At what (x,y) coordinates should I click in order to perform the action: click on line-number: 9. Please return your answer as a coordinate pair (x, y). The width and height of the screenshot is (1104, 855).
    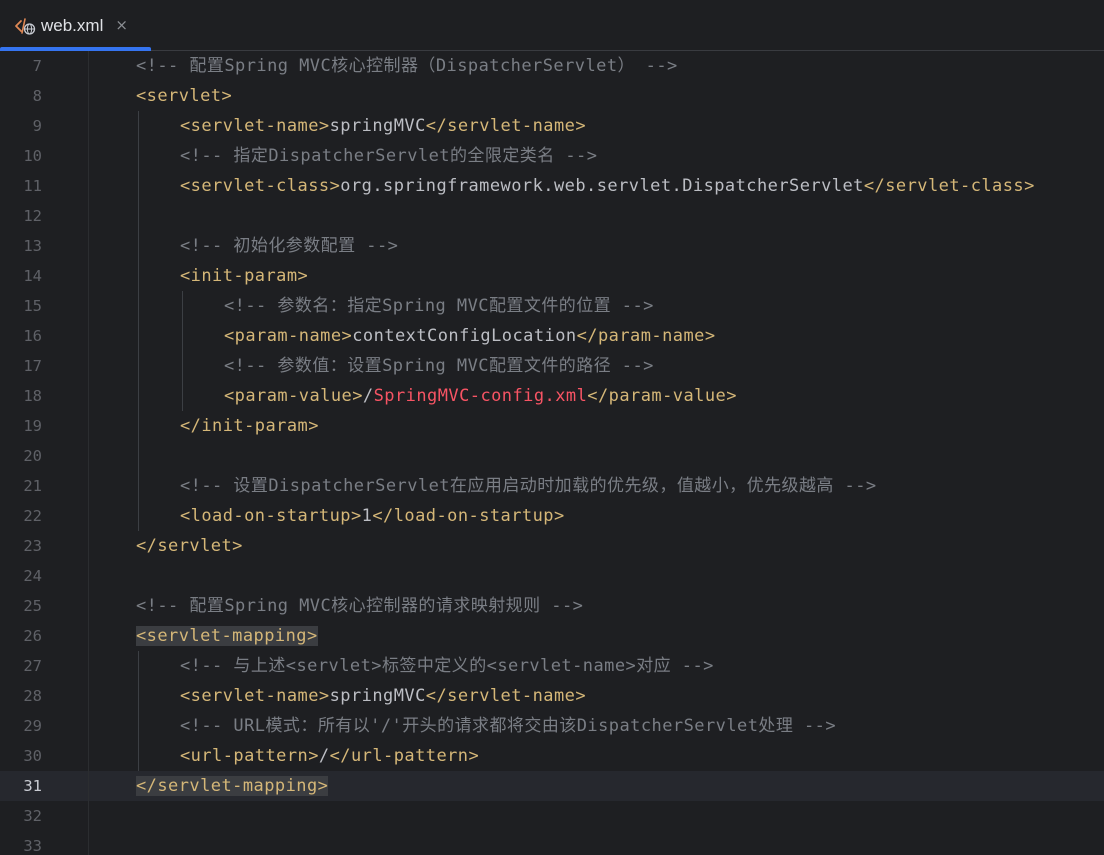
    Looking at the image, I should click on (37, 126).